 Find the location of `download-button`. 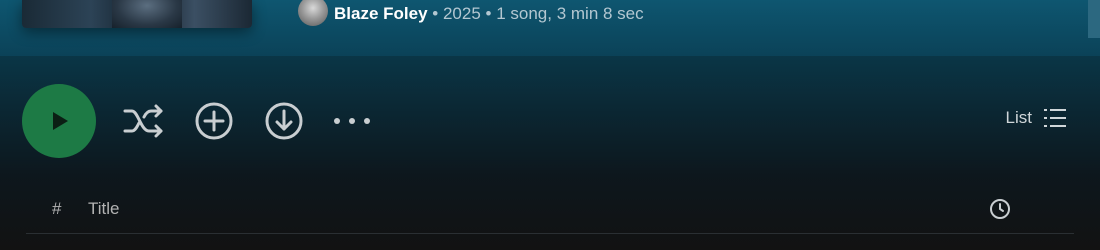

download-button is located at coordinates (284, 121).